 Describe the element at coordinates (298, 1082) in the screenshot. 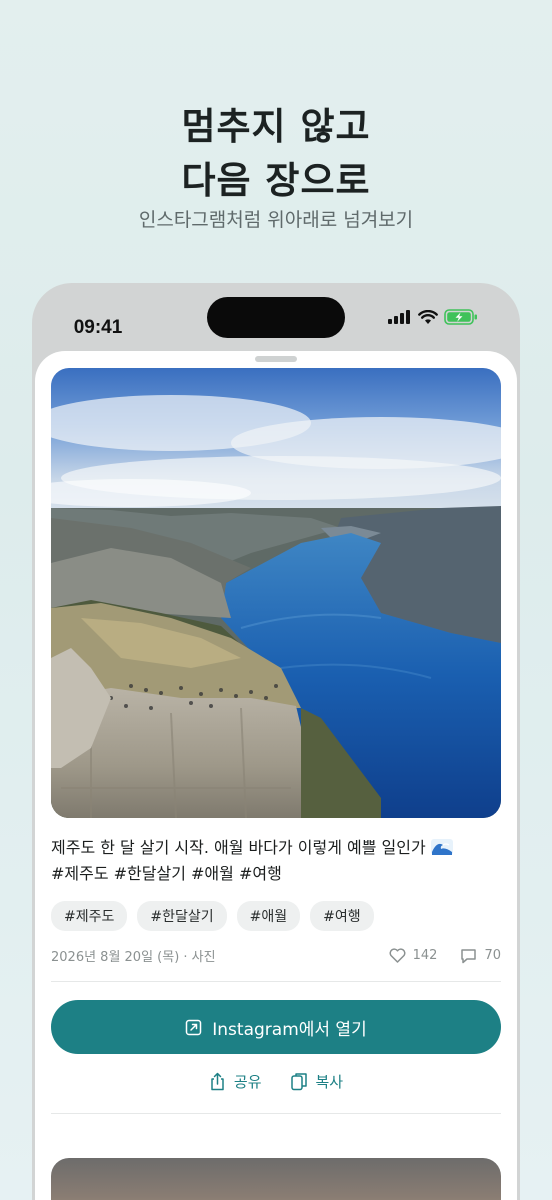

I see `copy-icon` at that location.